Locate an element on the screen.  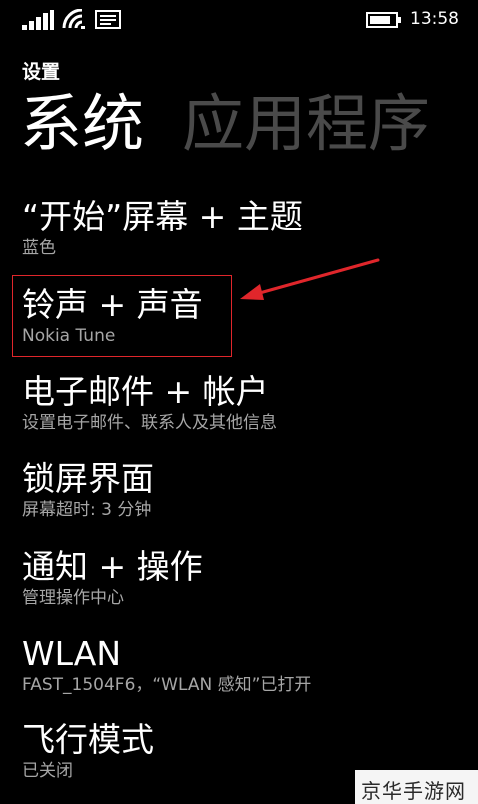
settings-item-title: 飞行模式 is located at coordinates (88, 739).